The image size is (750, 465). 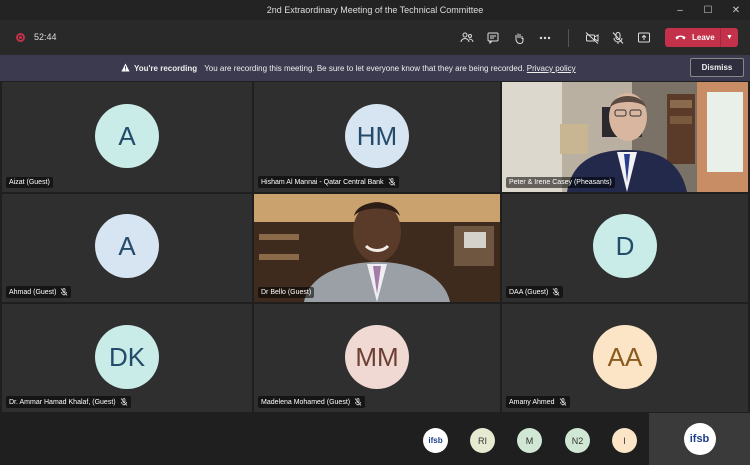 What do you see at coordinates (45, 37) in the screenshot?
I see `meeting-timer: 52:44` at bounding box center [45, 37].